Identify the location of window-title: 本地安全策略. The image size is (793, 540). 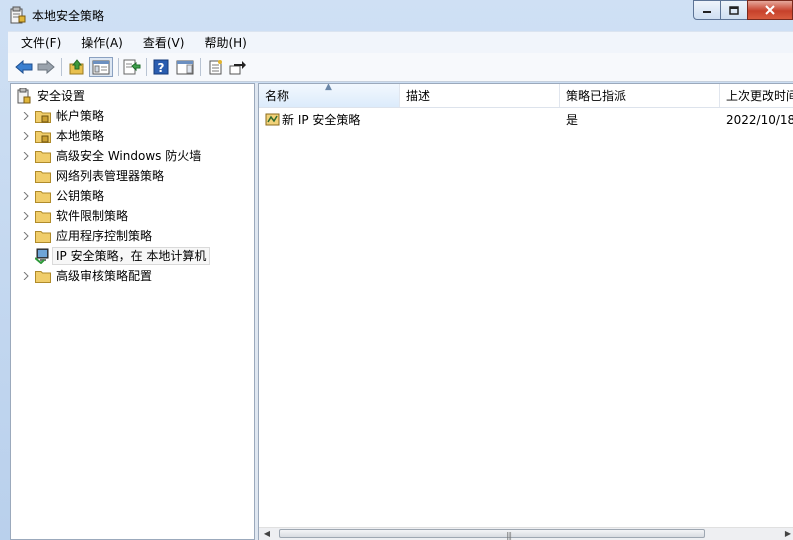
(68, 16).